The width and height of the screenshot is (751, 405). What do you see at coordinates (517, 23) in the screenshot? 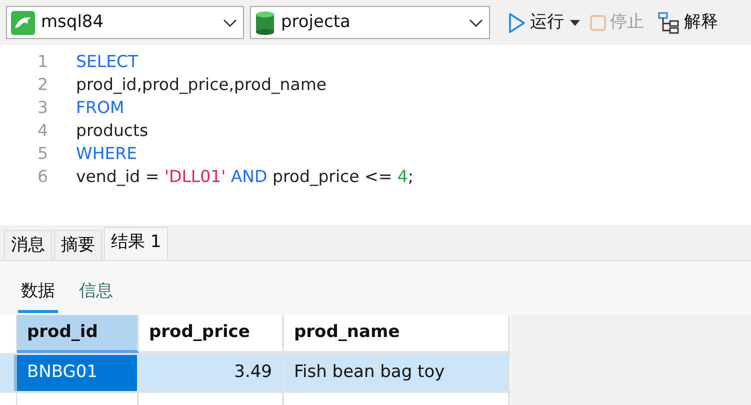
I see `play-icon` at bounding box center [517, 23].